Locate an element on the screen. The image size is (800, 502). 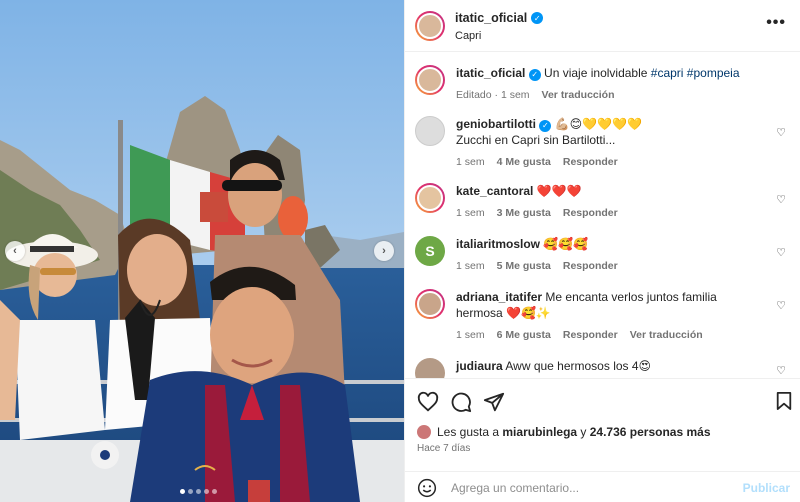
chevron-left-icon: ‹ is located at coordinates (15, 251).